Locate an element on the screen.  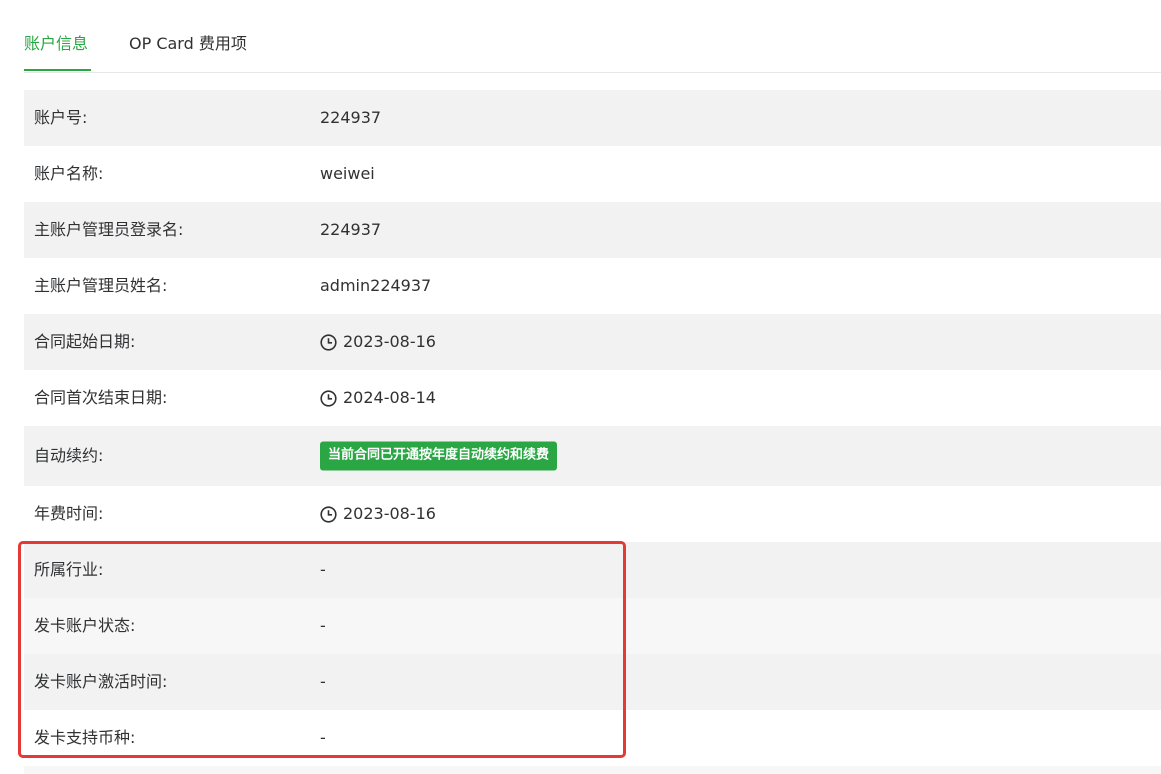
card-currencies-value: - is located at coordinates (323, 737).